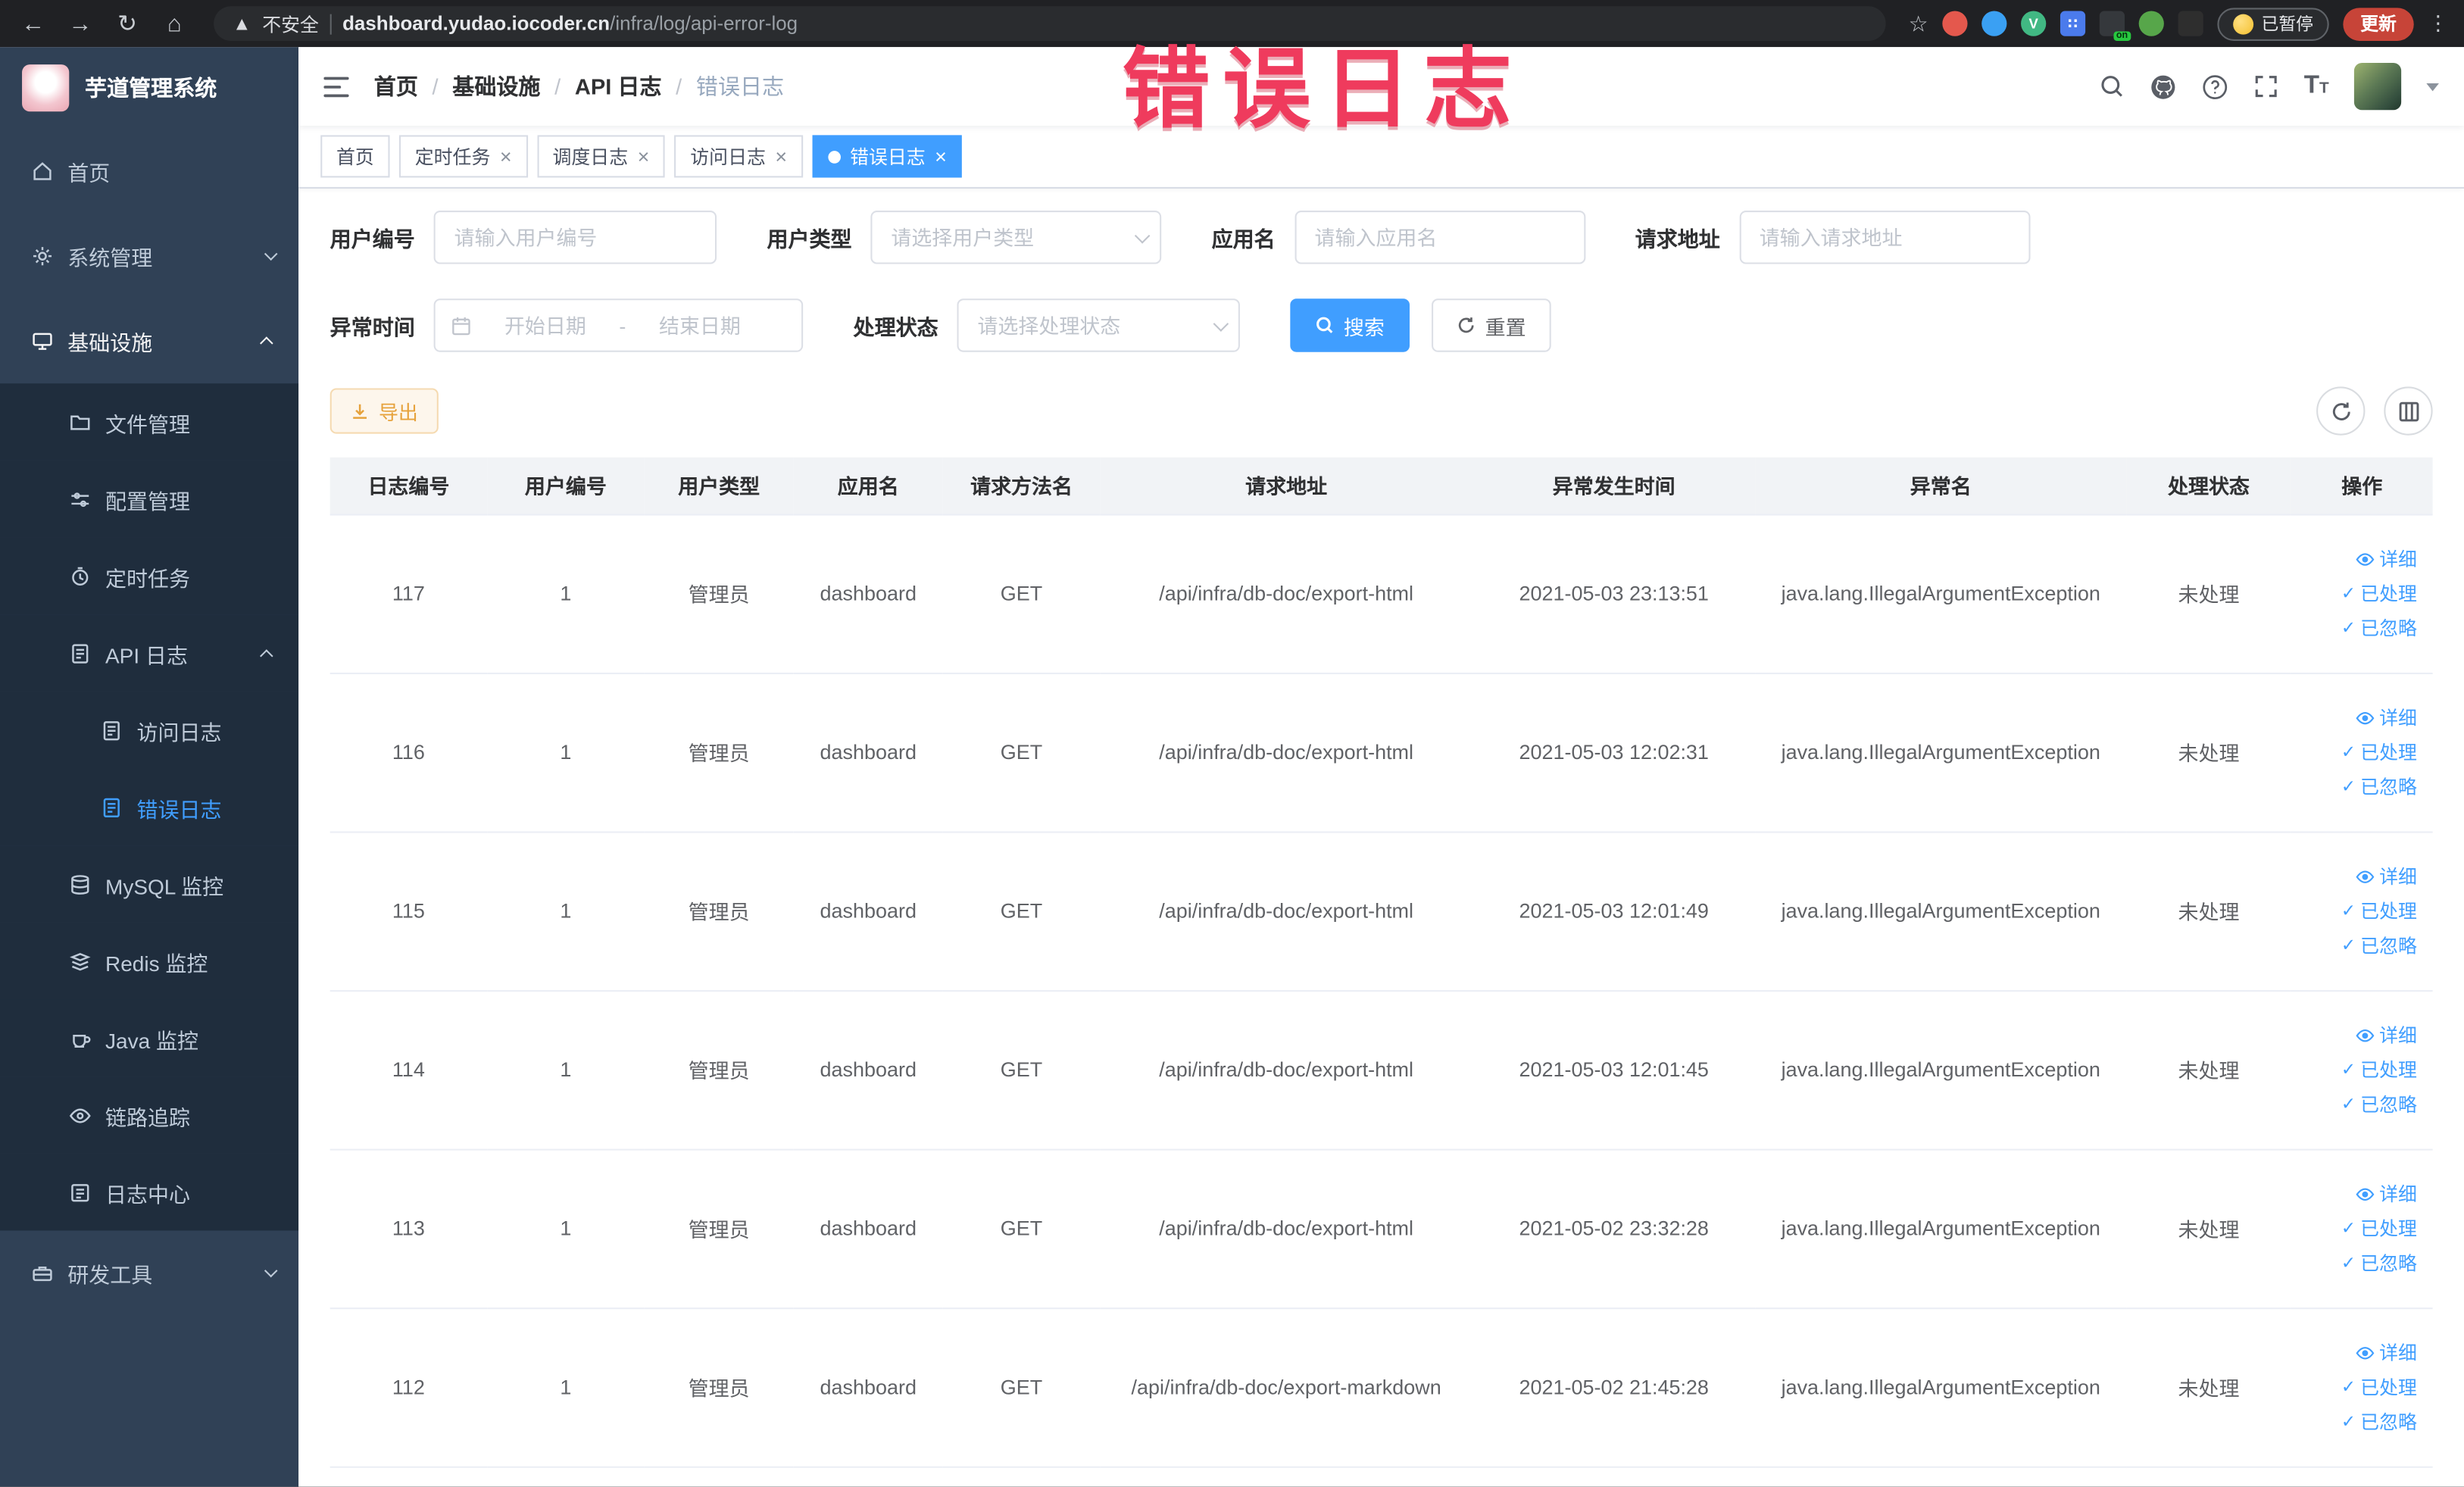 The height and width of the screenshot is (1487, 2464). Describe the element at coordinates (1350, 325) in the screenshot. I see `search-button: 搜索` at that location.